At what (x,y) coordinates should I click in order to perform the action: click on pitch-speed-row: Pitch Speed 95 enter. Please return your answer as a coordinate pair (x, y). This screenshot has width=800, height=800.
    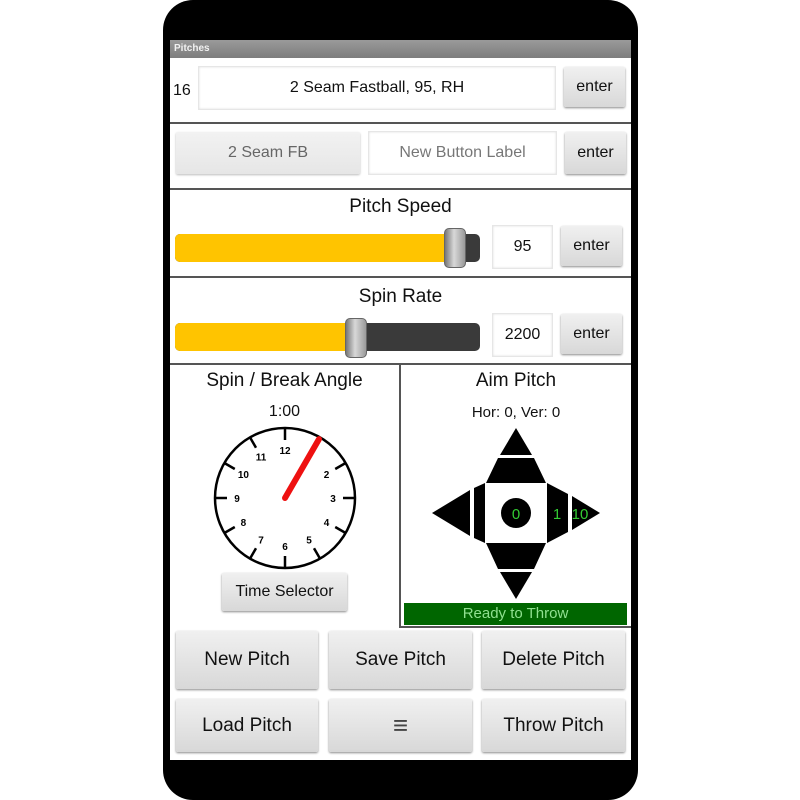
    Looking at the image, I should click on (400, 234).